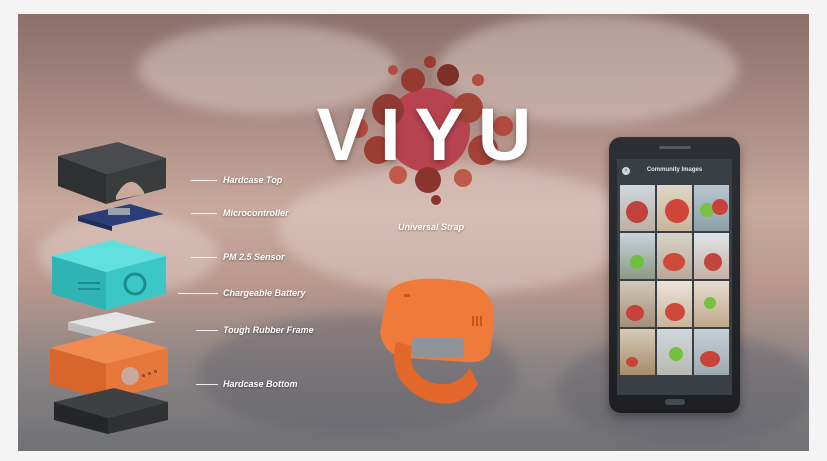 This screenshot has height=461, width=827. I want to click on phone-screen: ‹ Community Images, so click(674, 277).